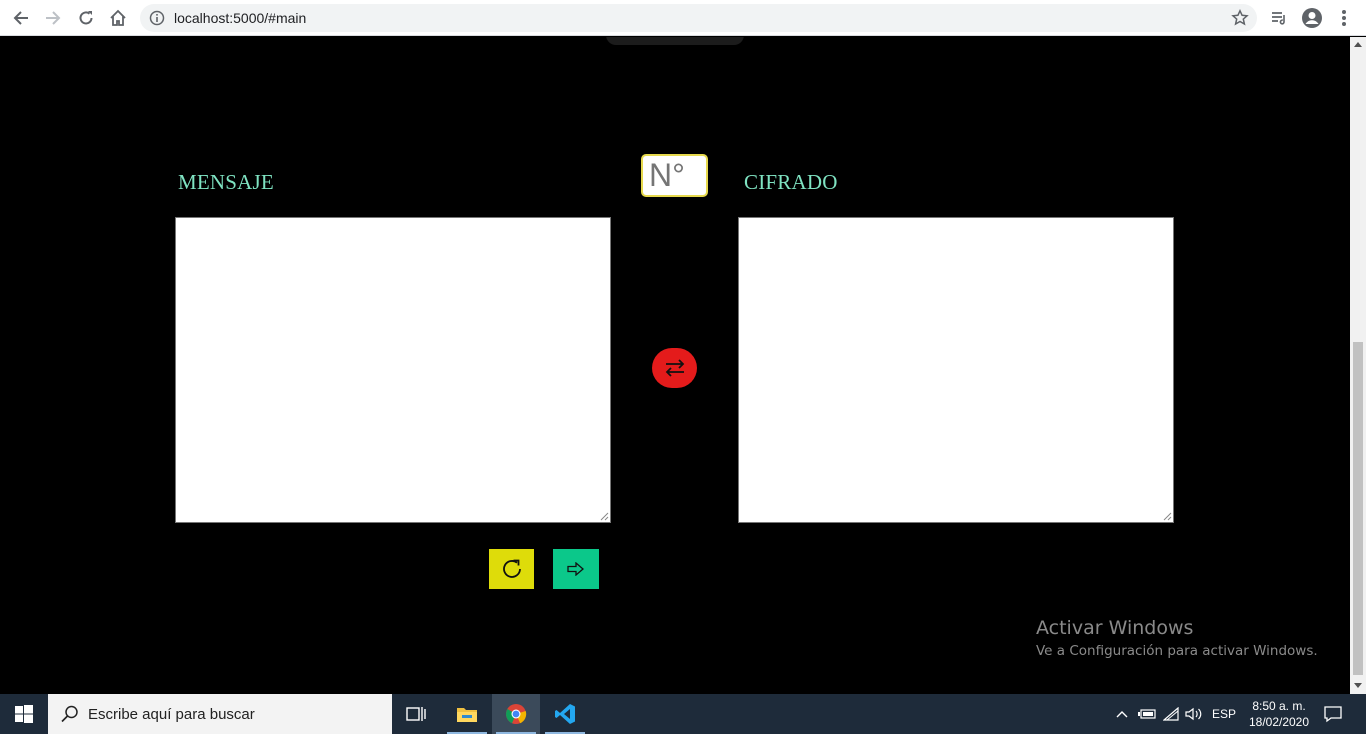 This screenshot has width=1366, height=734. I want to click on taskbar-search: Escribe aquí para buscar, so click(220, 714).